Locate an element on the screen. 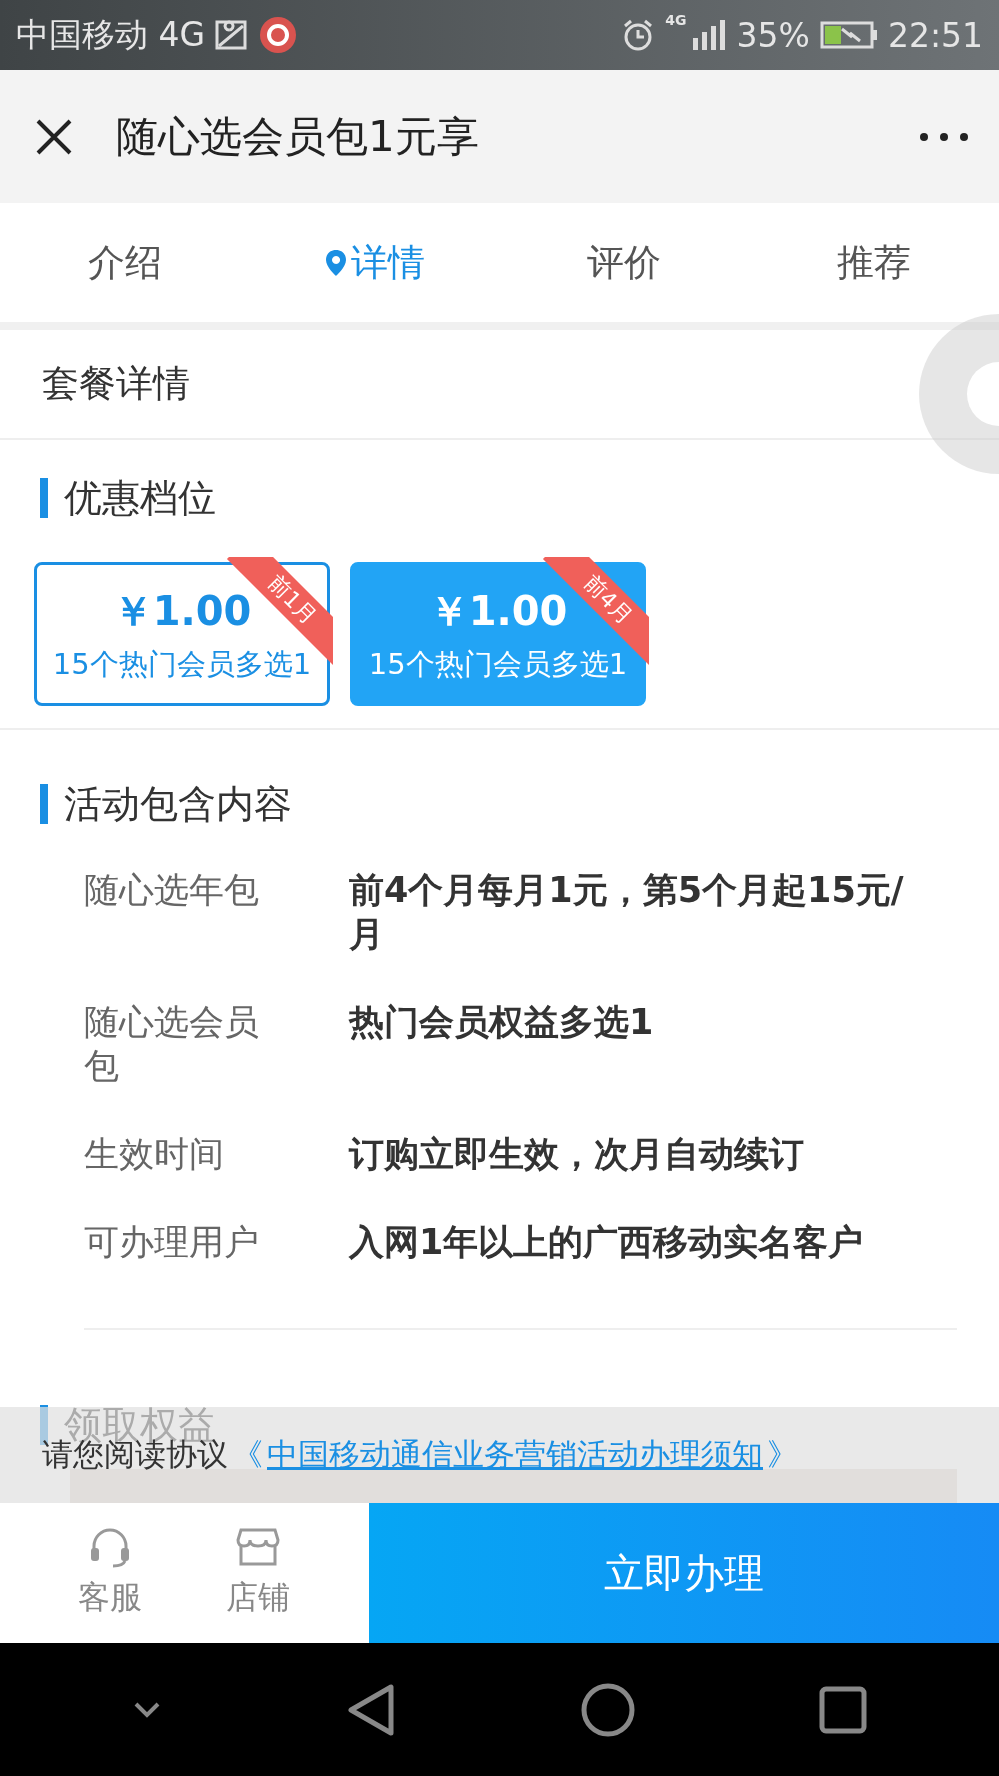 The width and height of the screenshot is (999, 1776). detail-value: 订购立即生效，次月自动续订 is located at coordinates (577, 1154).